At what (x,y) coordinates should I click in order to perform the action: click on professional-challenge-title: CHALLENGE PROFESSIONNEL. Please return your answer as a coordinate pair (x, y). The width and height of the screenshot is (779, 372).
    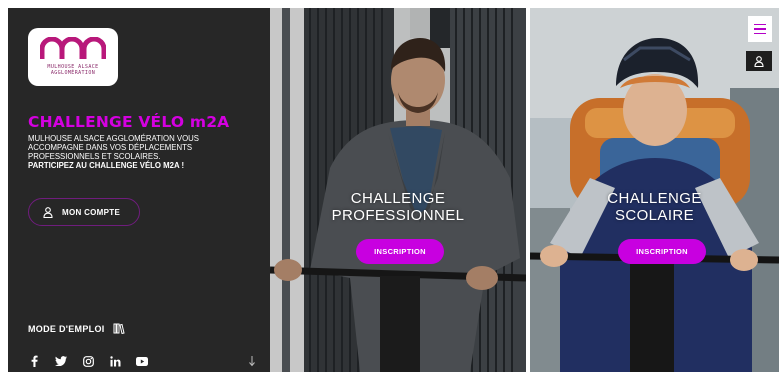
    Looking at the image, I should click on (398, 207).